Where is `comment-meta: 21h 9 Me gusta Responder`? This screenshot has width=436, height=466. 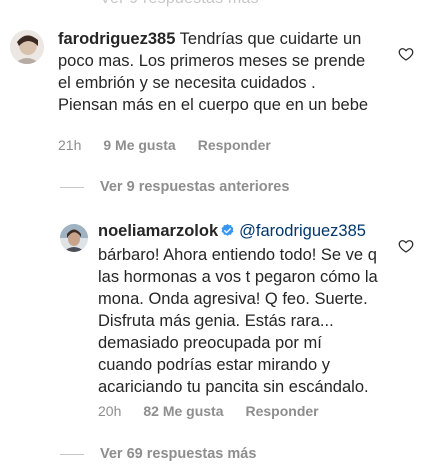
comment-meta: 21h 9 Me gusta Responder is located at coordinates (164, 145).